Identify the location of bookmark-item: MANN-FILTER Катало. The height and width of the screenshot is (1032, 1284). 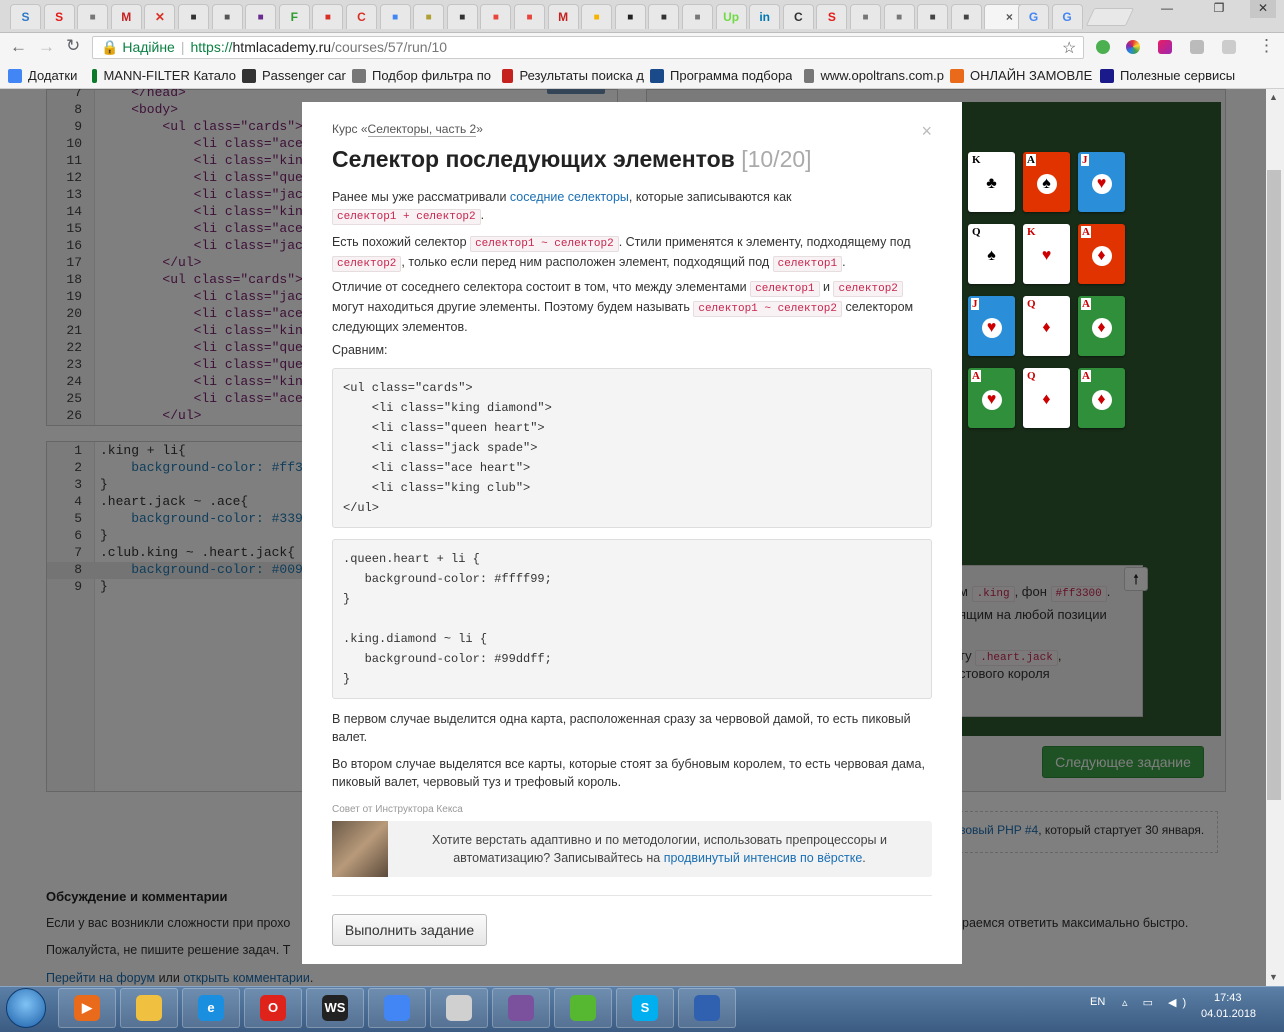
(164, 75).